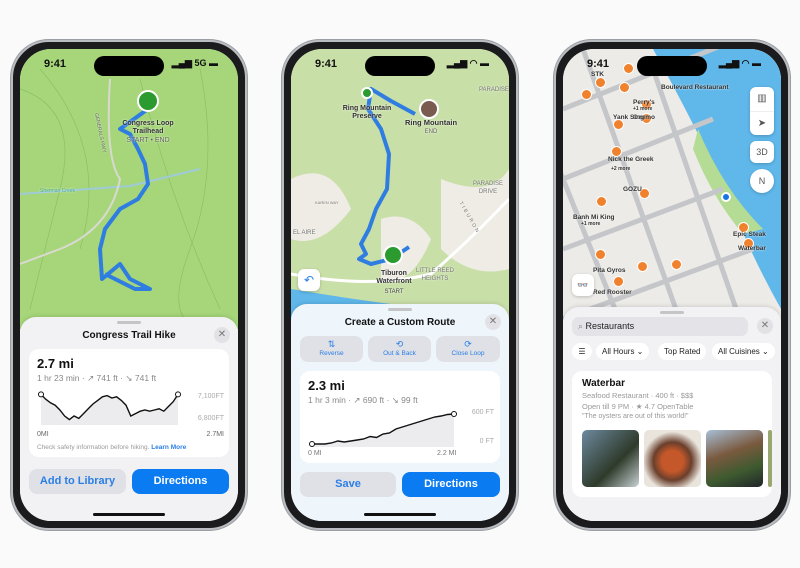  What do you see at coordinates (447, 453) in the screenshot?
I see `x-tick-end: 2.2 MI` at bounding box center [447, 453].